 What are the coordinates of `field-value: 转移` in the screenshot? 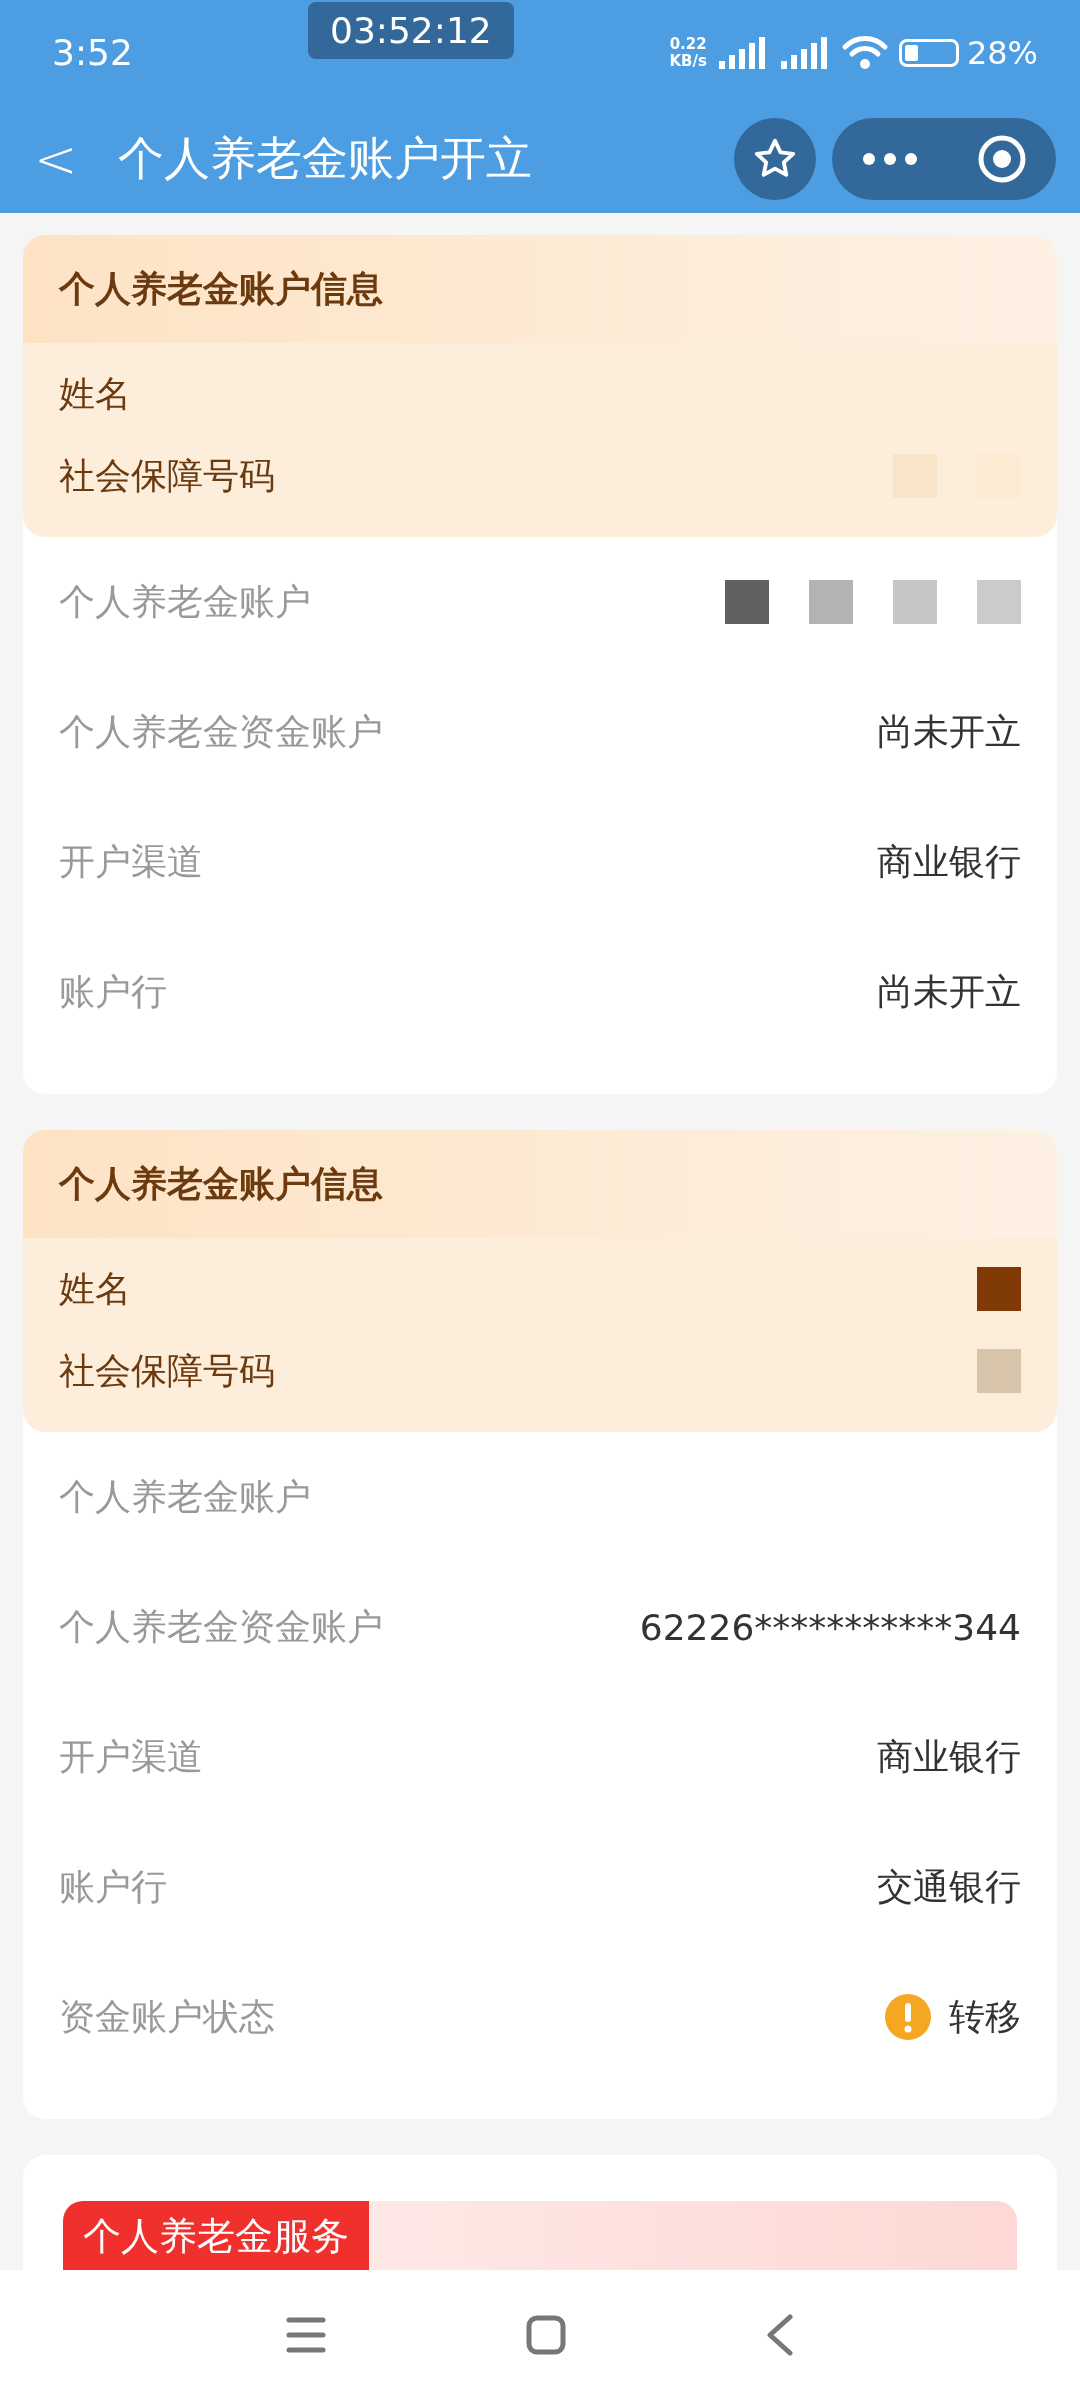 It's located at (985, 2016).